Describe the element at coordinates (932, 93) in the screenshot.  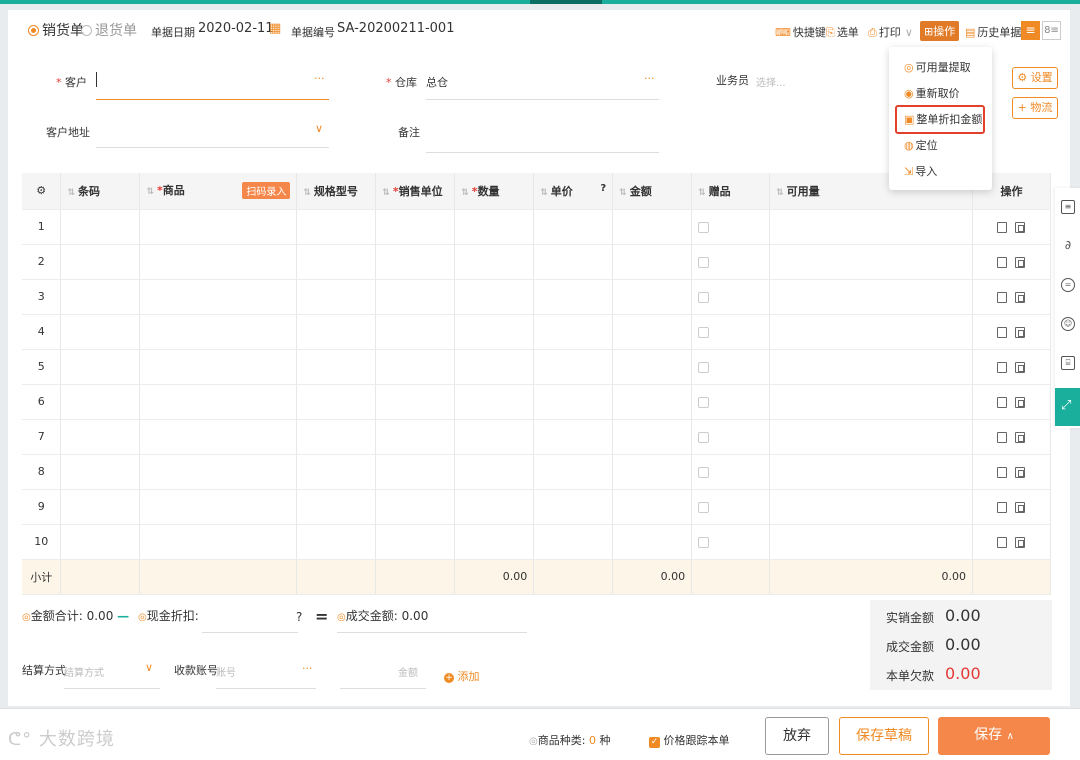
I see `menu-item-reprice: ◉ 重新取价` at that location.